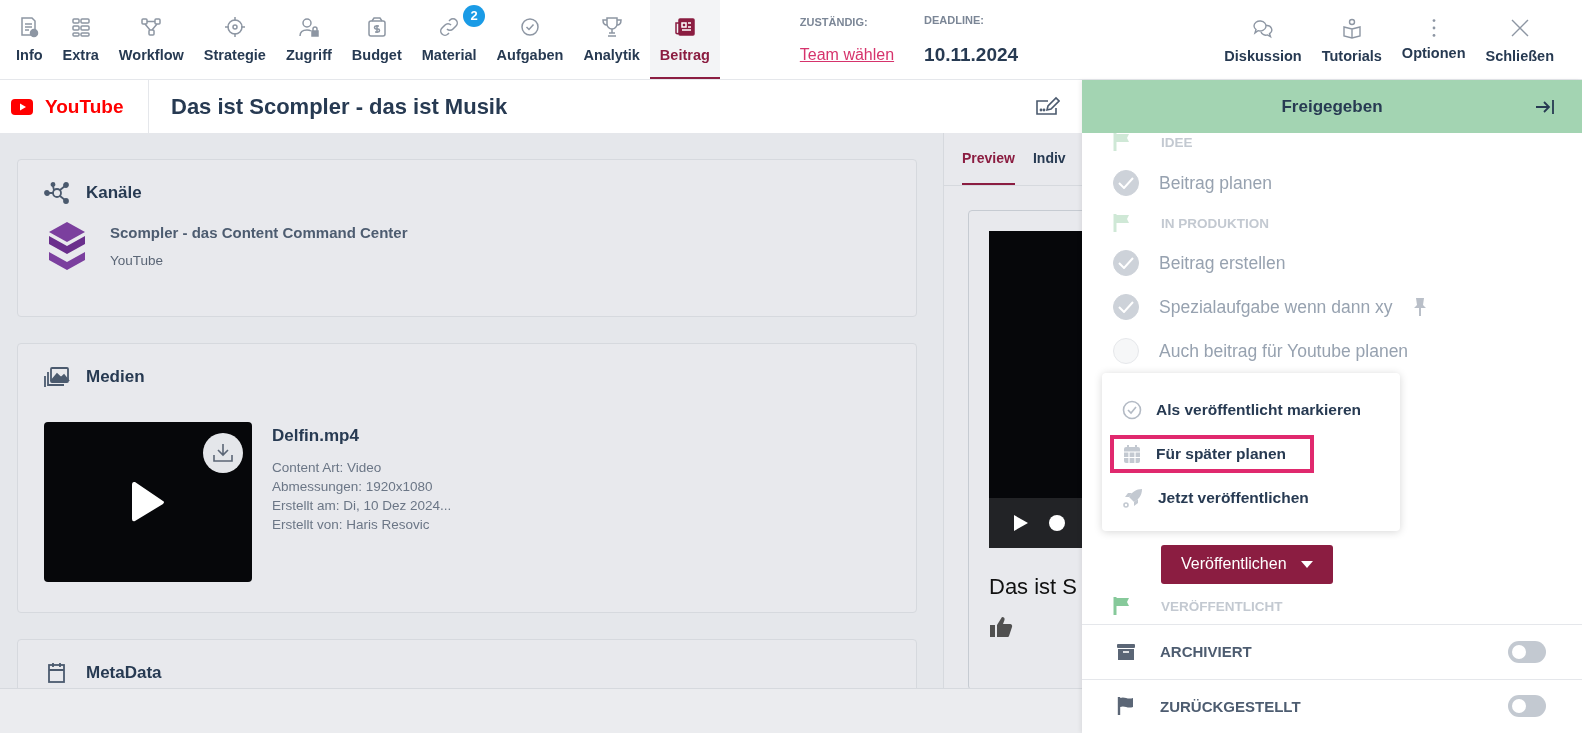 The image size is (1582, 733). Describe the element at coordinates (1132, 454) in the screenshot. I see `calendar-icon` at that location.